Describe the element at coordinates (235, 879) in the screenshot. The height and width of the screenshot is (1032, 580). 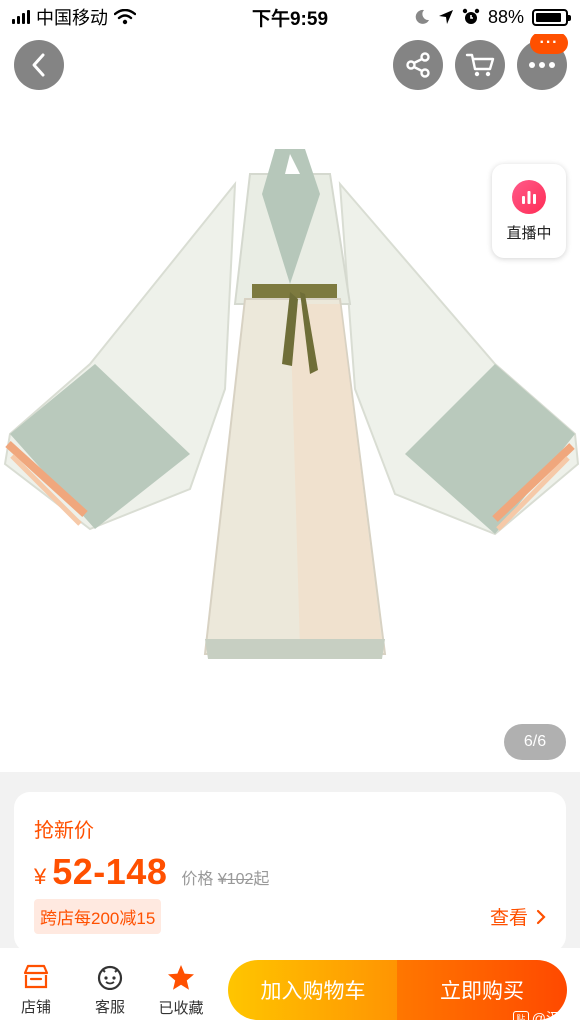
I see `original-price-value: ¥102` at that location.